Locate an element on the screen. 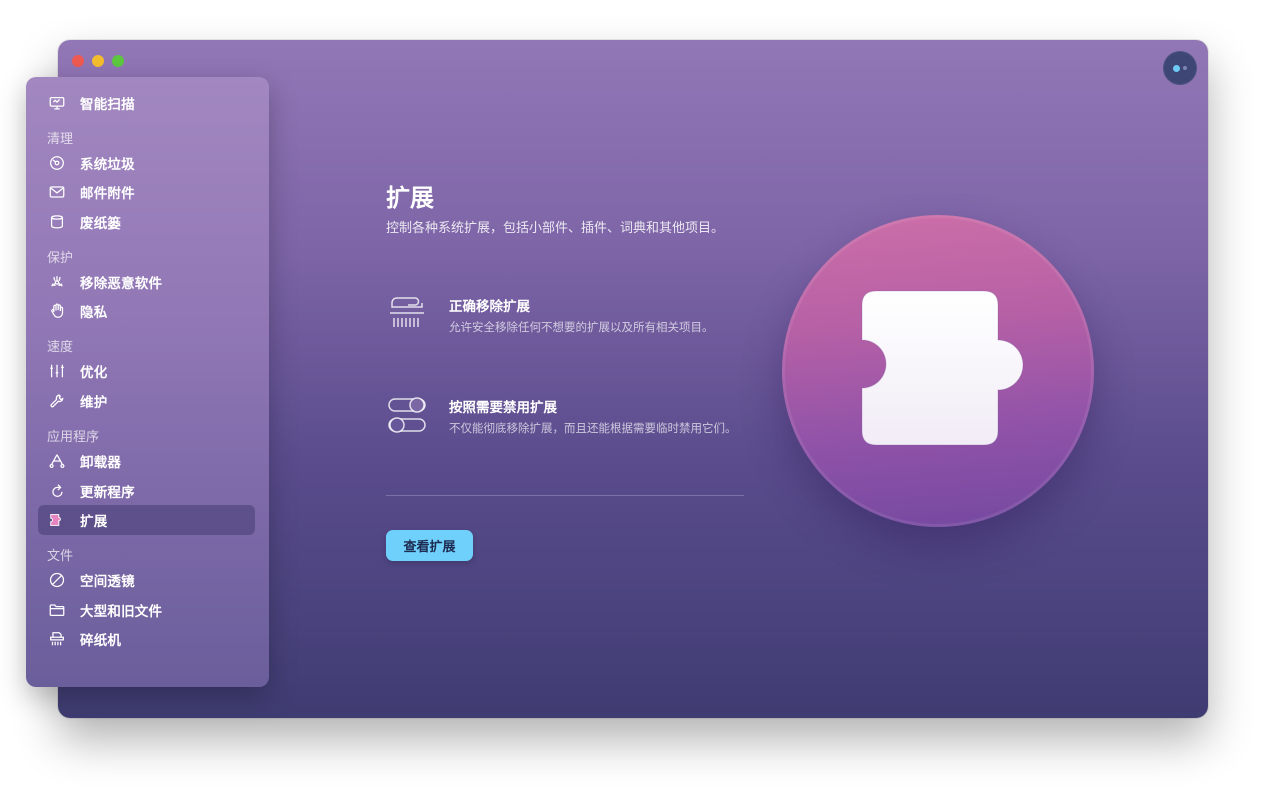 This screenshot has height=797, width=1267. sidebar-item-optimization: 优化 is located at coordinates (146, 371).